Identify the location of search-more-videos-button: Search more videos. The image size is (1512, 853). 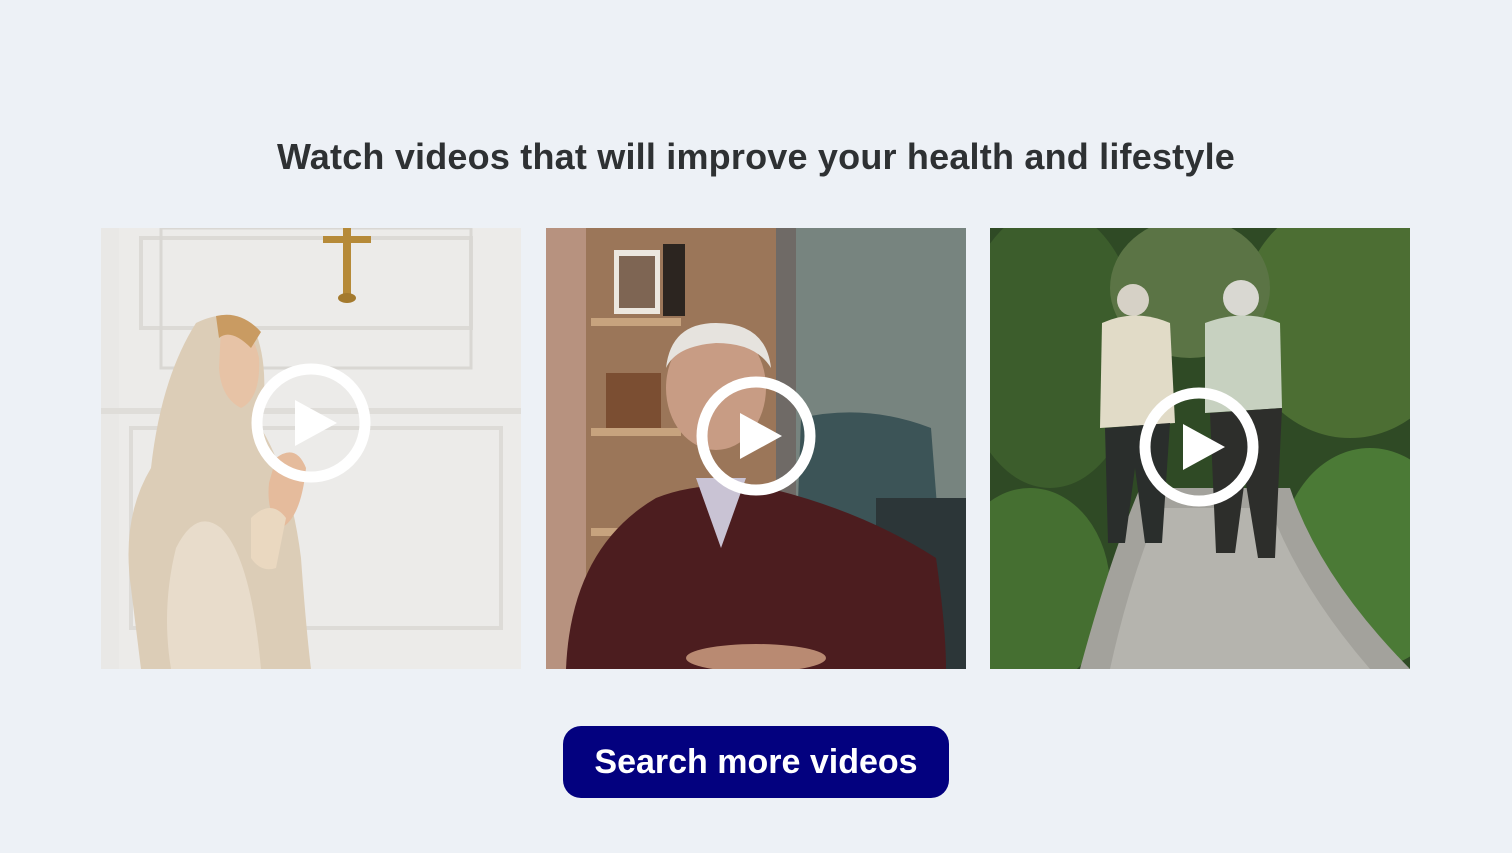
(756, 762).